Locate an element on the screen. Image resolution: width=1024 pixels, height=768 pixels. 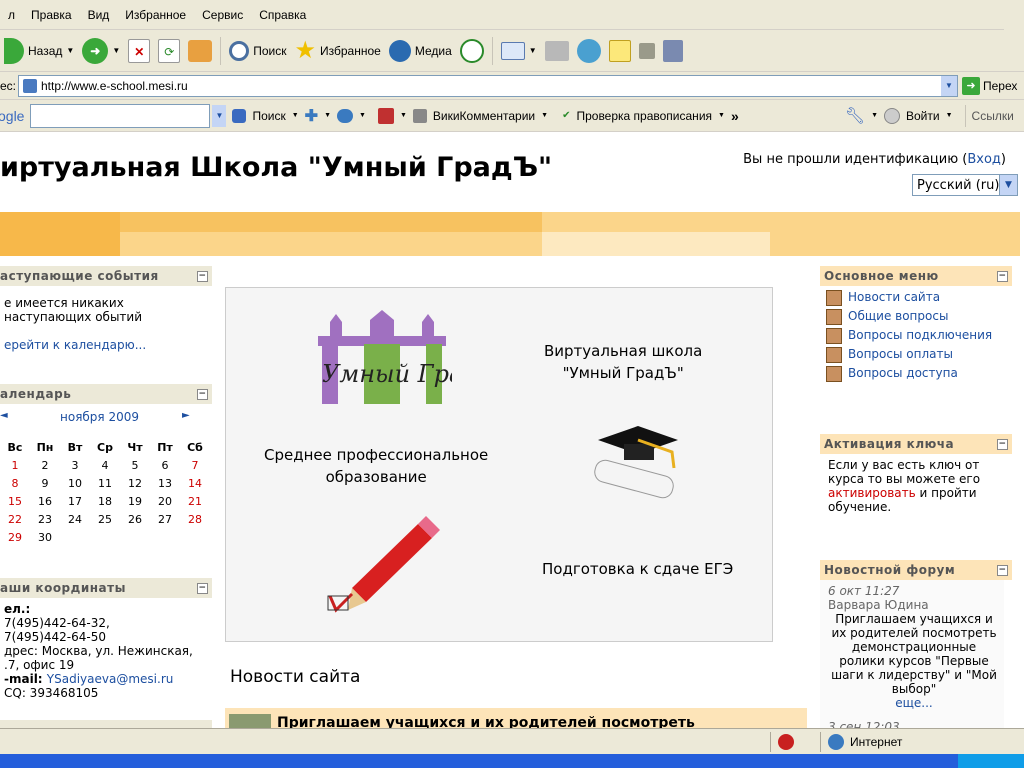
forward-button: ➜ ▼ is located at coordinates (101, 51).